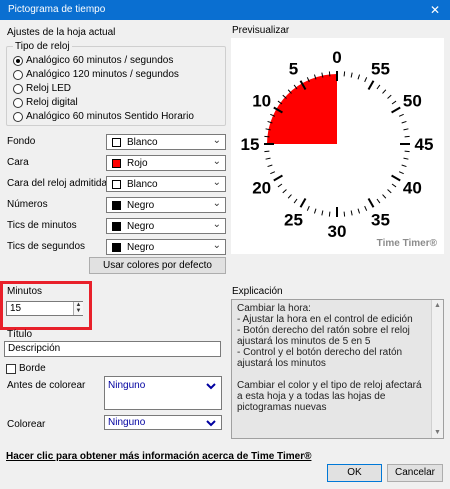 Image resolution: width=450 pixels, height=489 pixels. I want to click on explanation-scrollbar: ▲ ▼, so click(437, 369).